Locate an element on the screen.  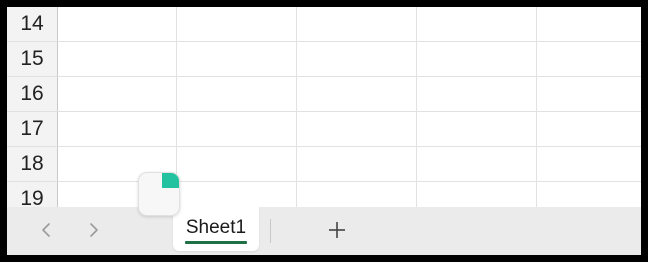
grid-row: 17 is located at coordinates (324, 129).